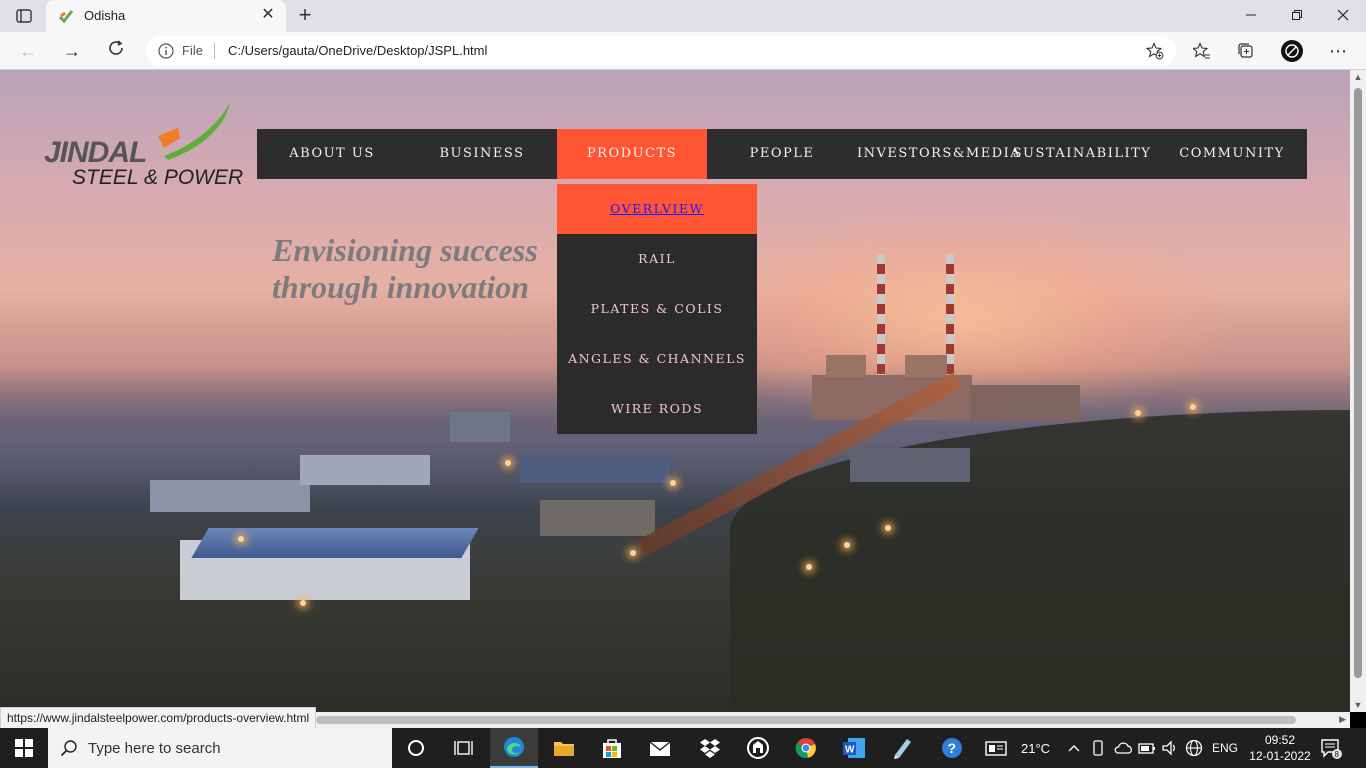 The height and width of the screenshot is (768, 1366). I want to click on app-icon, so click(758, 748).